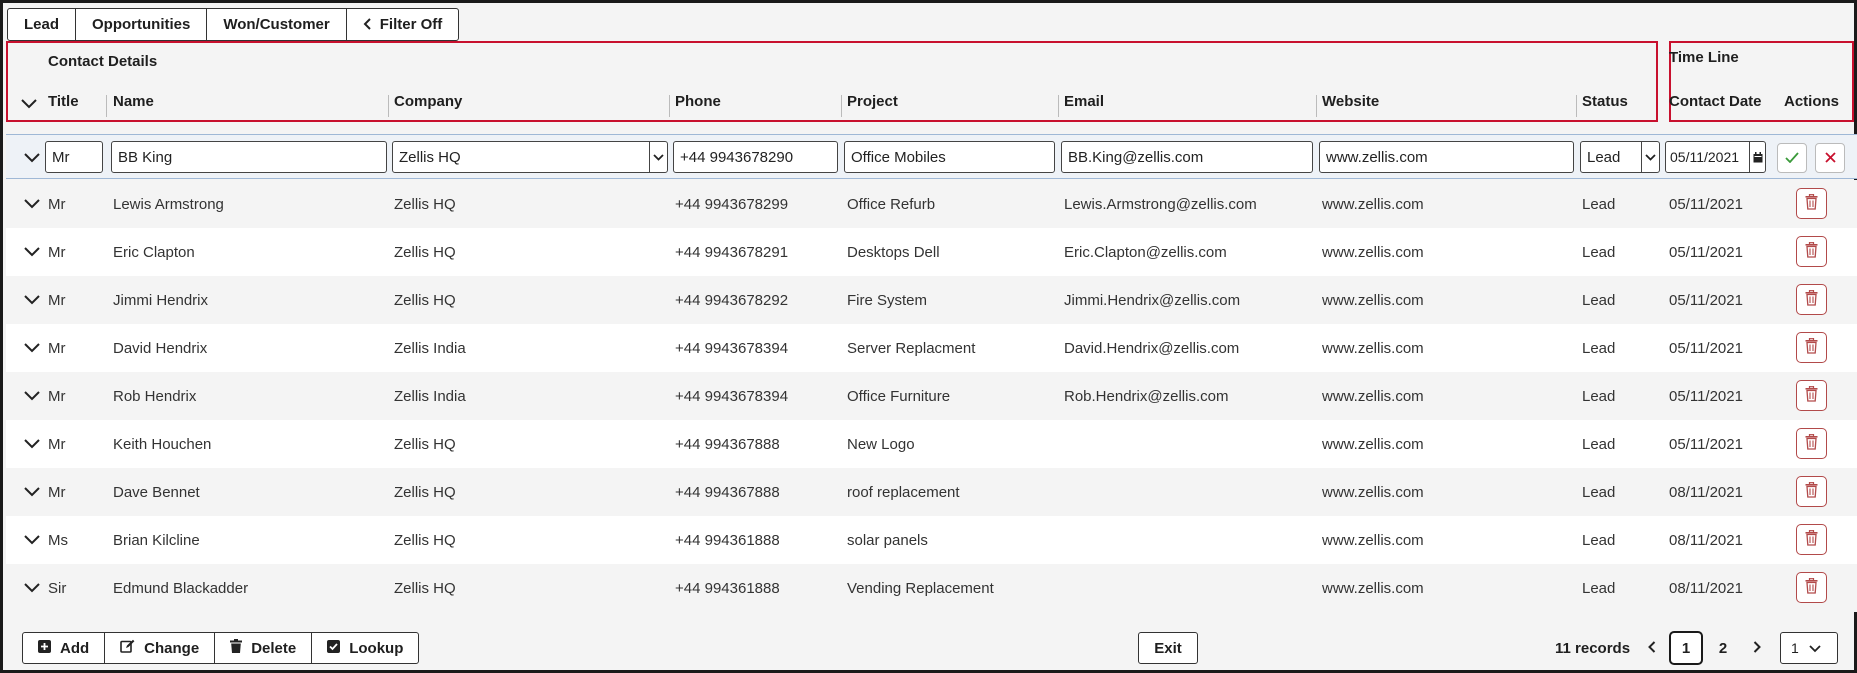 The width and height of the screenshot is (1857, 673). Describe the element at coordinates (1757, 157) in the screenshot. I see `calendar-icon` at that location.